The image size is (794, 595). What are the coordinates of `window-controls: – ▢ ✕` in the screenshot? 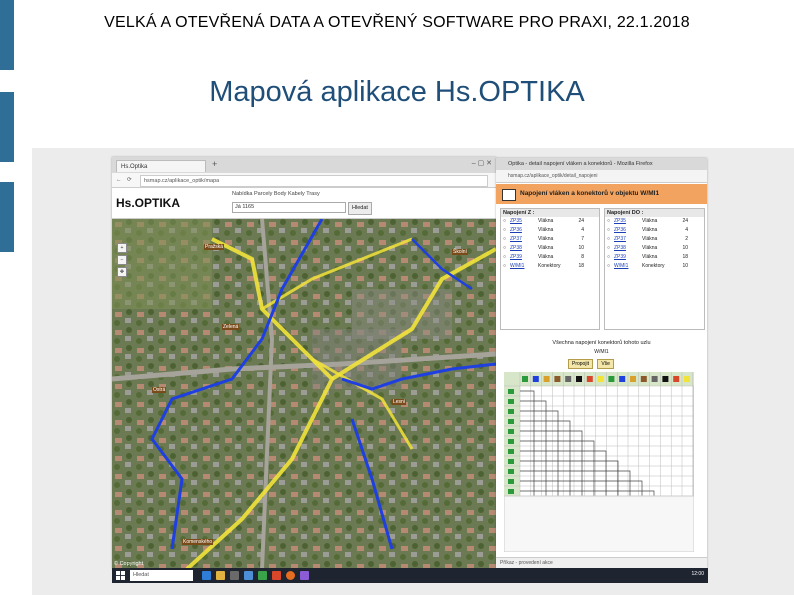 It's located at (482, 163).